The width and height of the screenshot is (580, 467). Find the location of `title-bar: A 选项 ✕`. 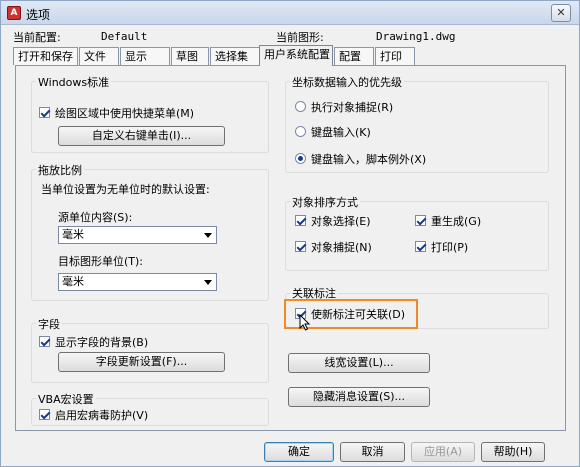

title-bar: A 选项 ✕ is located at coordinates (290, 13).